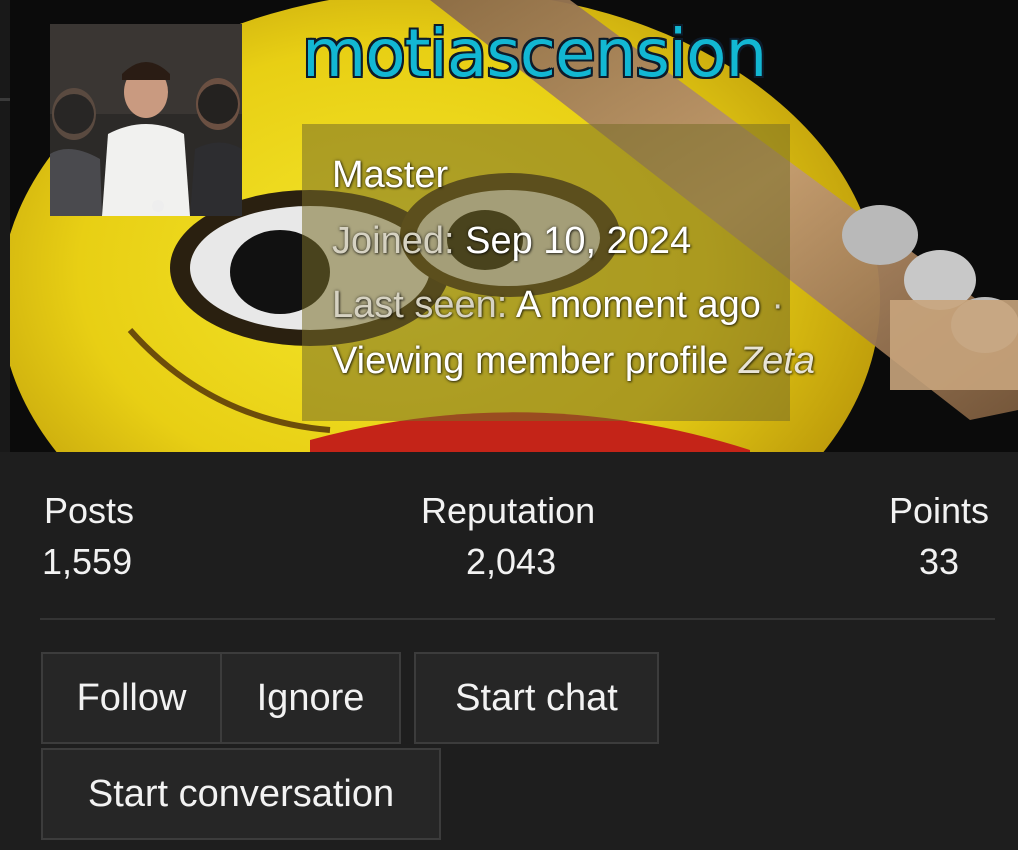 This screenshot has height=850, width=1018. Describe the element at coordinates (393, 241) in the screenshot. I see `joined-label: Joined:` at that location.